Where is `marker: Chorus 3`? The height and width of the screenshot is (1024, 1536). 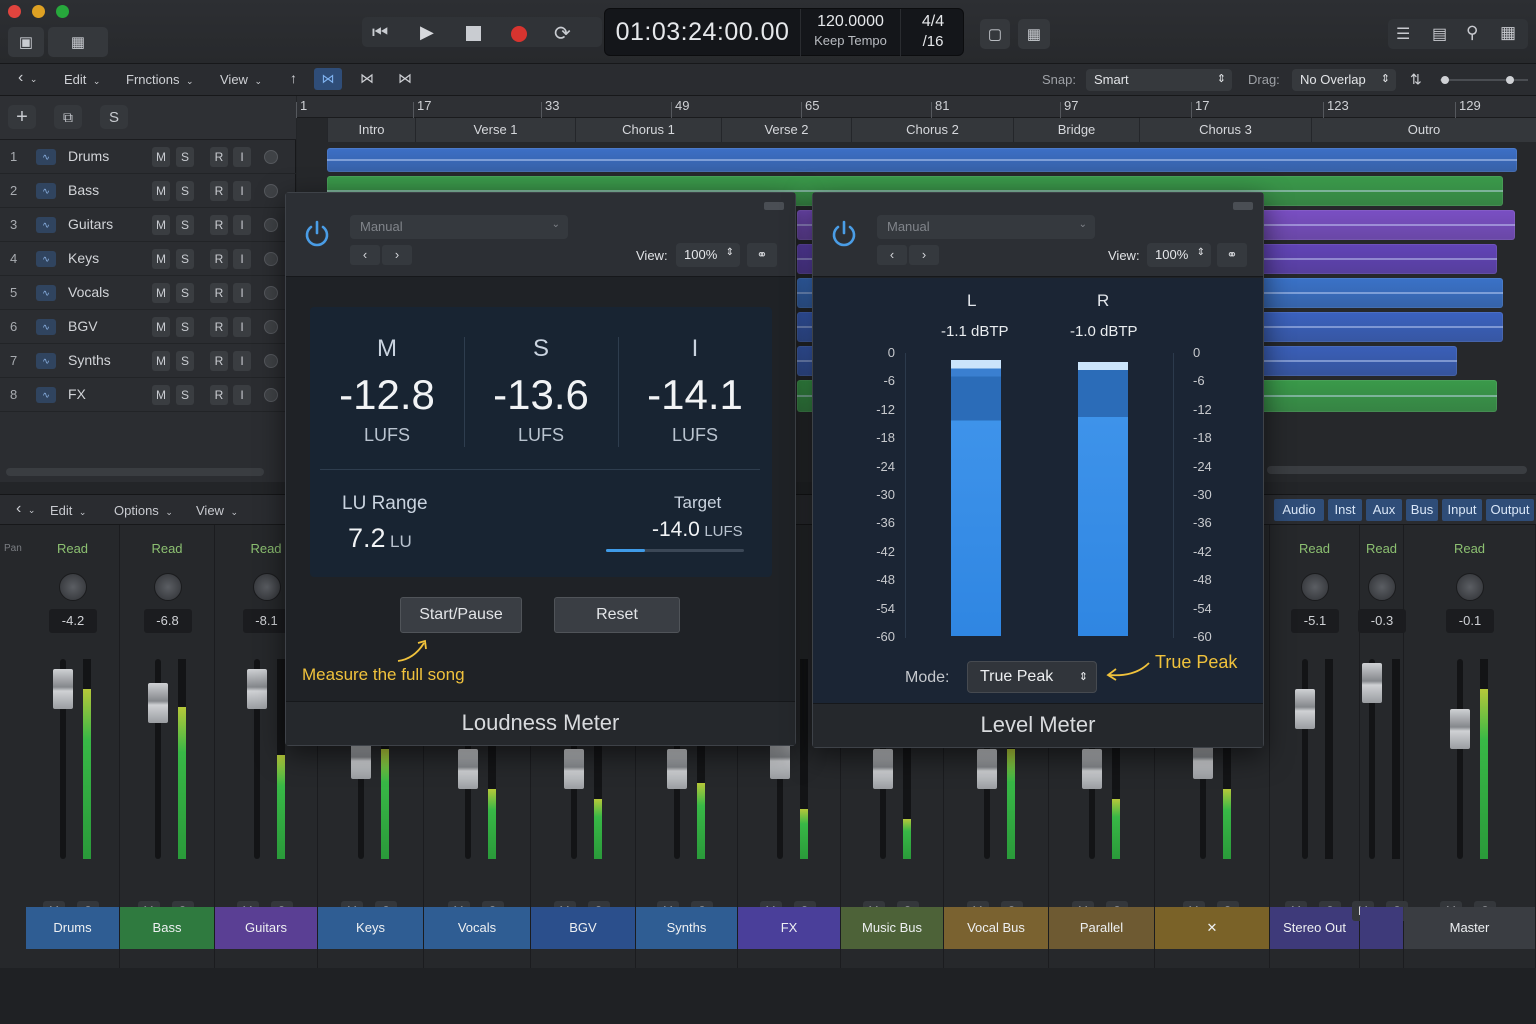 marker: Chorus 3 is located at coordinates (1225, 130).